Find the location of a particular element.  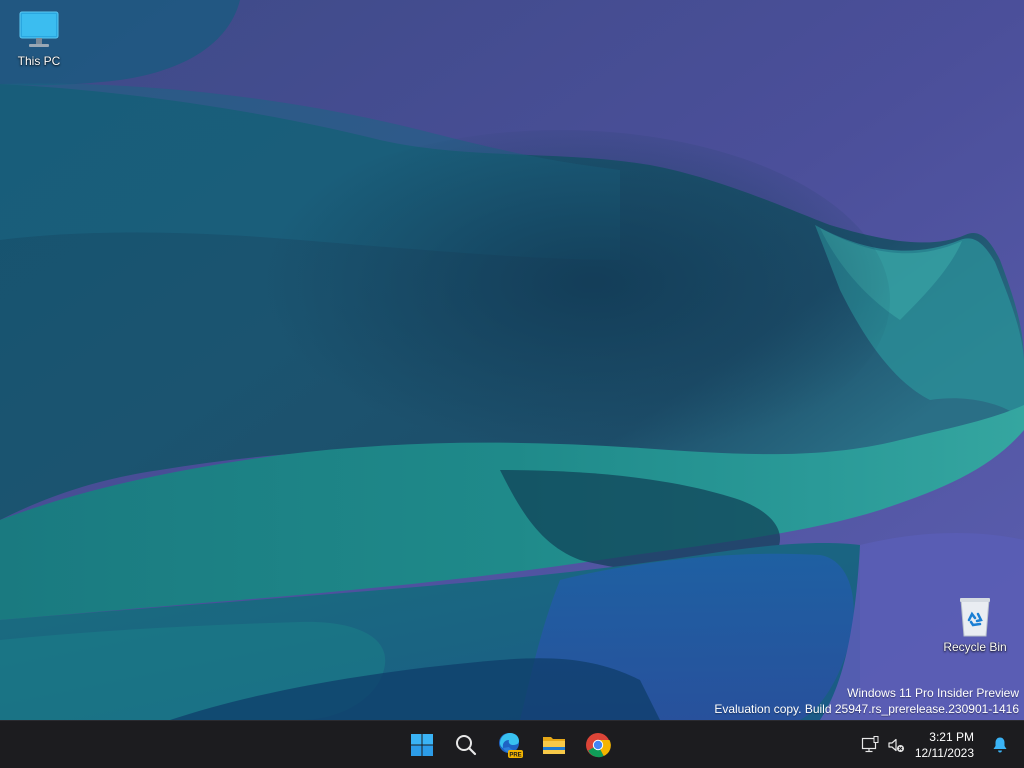

file-explorer-button is located at coordinates (554, 745).